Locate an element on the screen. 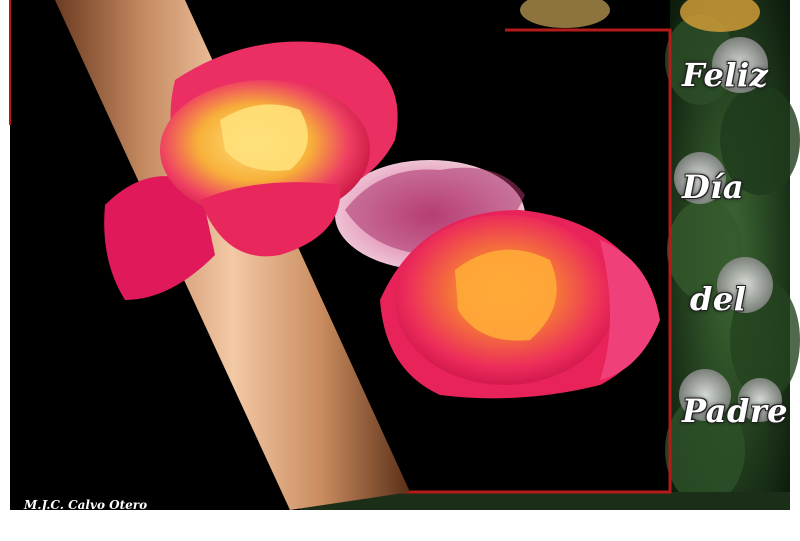 This screenshot has width=800, height=541. greeting-word-feliz: Feliz is located at coordinates (725, 75).